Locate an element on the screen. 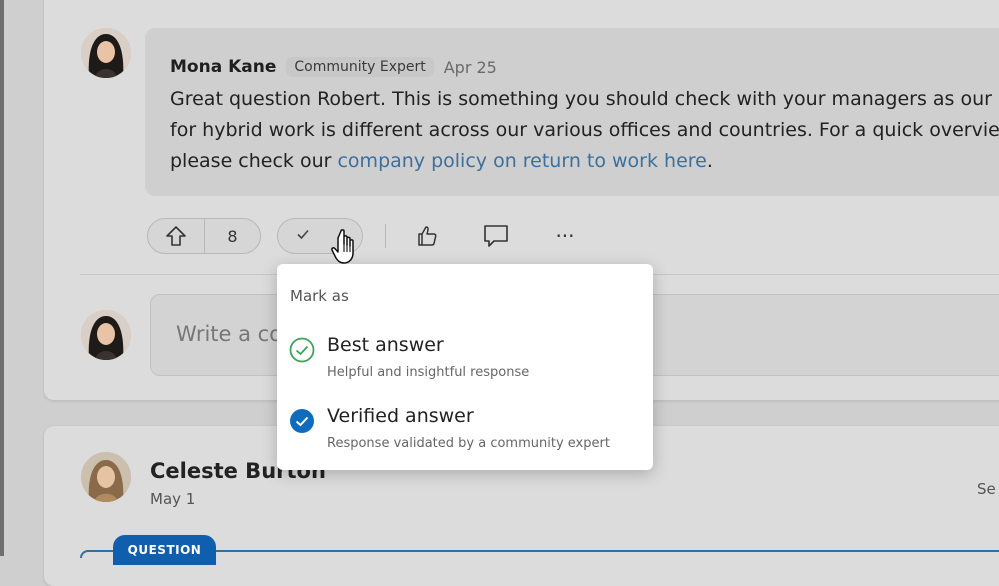 The image size is (999, 586). check-circle-outline-icon is located at coordinates (302, 350).